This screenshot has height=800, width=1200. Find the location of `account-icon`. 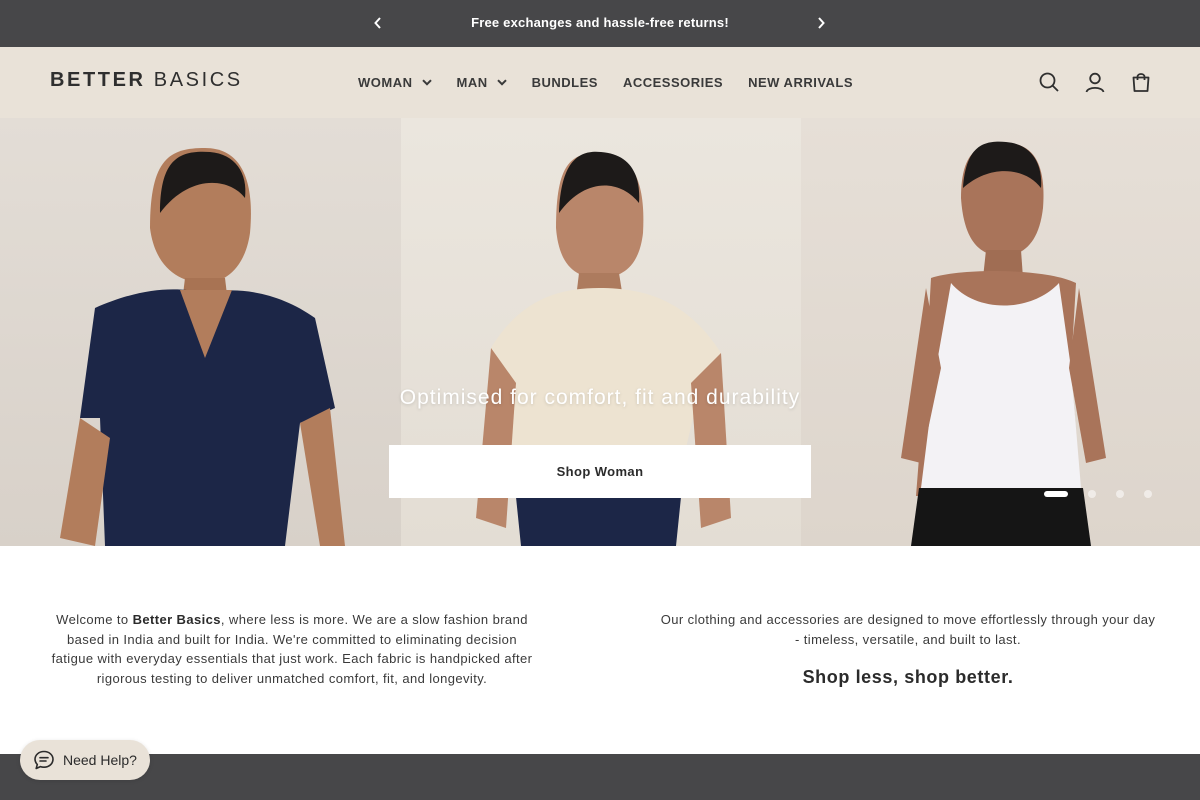

account-icon is located at coordinates (1095, 82).